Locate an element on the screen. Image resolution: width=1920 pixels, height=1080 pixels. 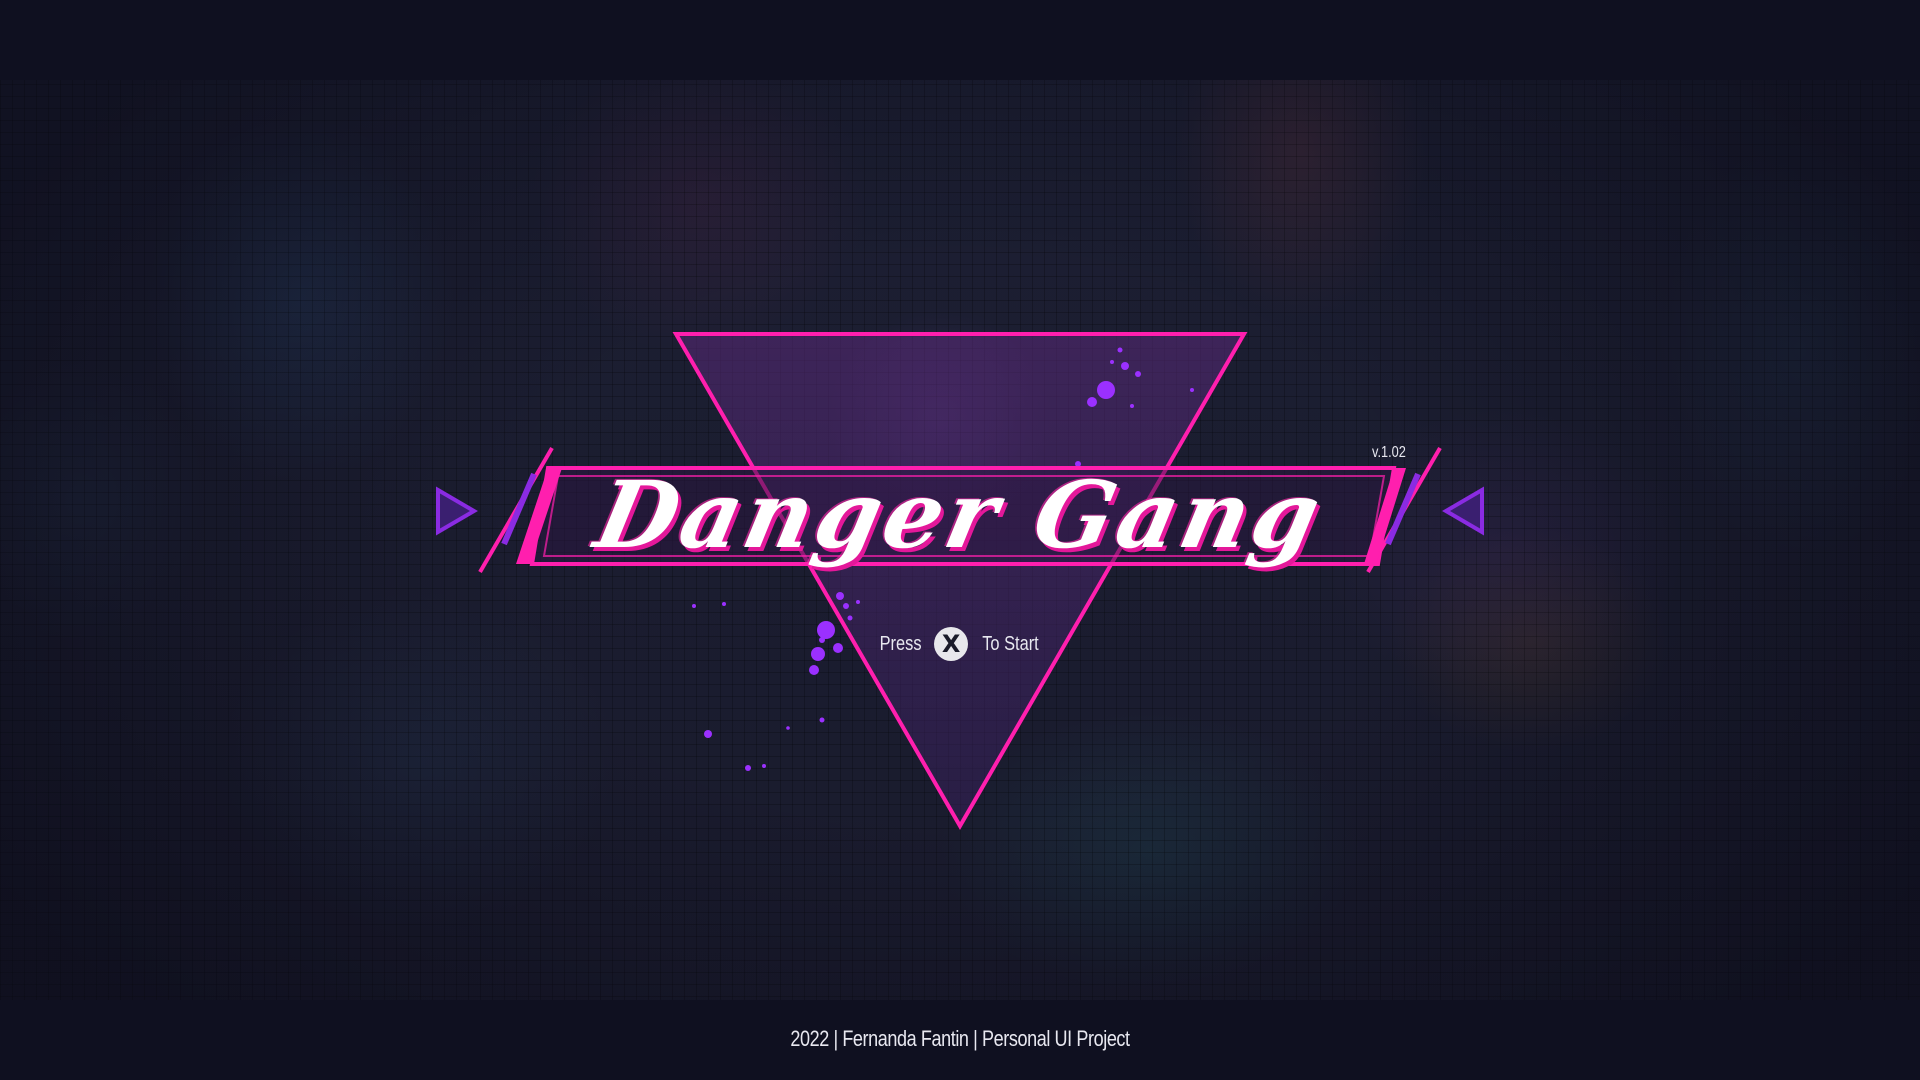
x-button-icon: X is located at coordinates (951, 644).